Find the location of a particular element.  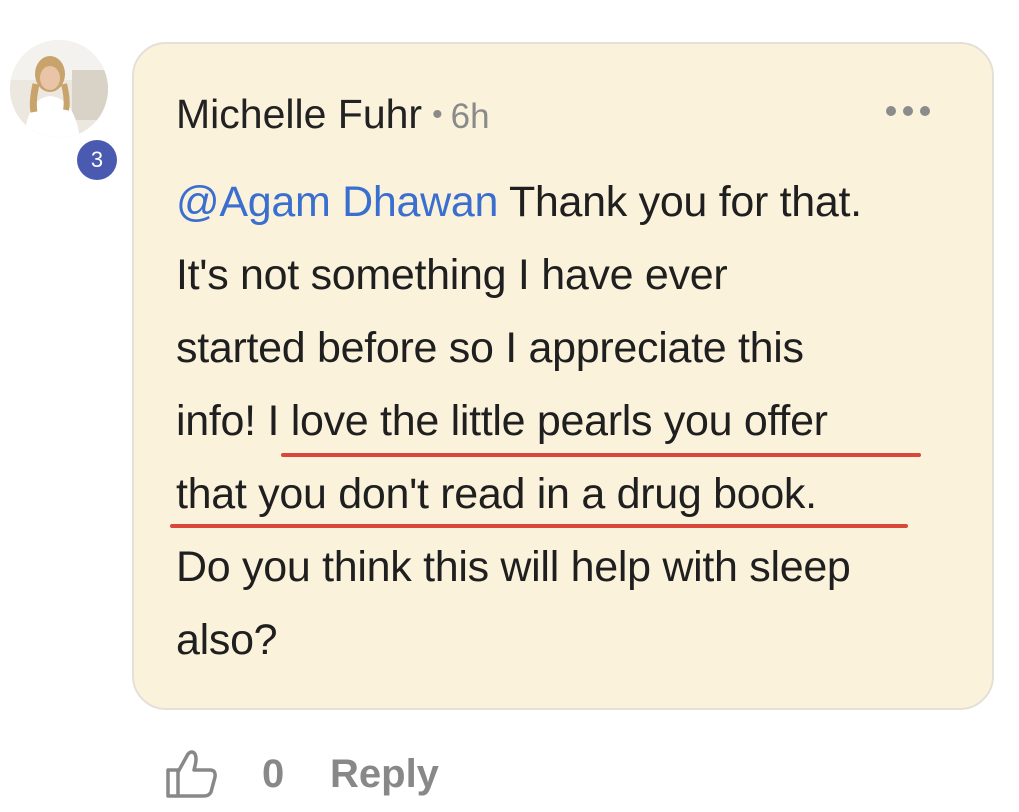

comment-line: info! I love the little pearls you offer is located at coordinates (576, 421).